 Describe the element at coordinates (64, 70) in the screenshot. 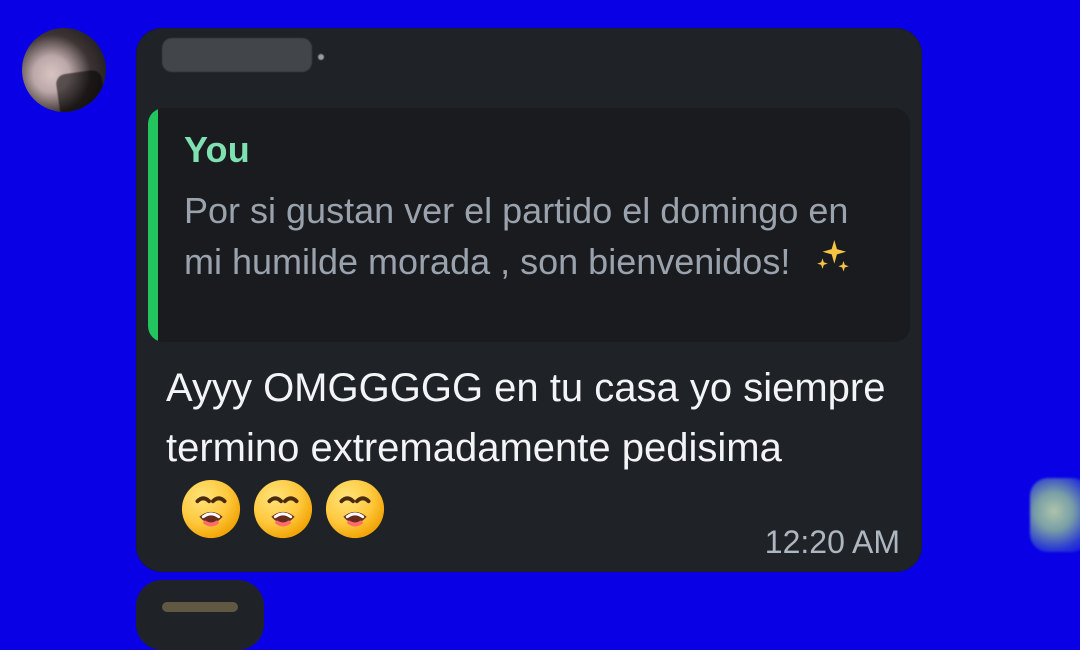

I see `avatar` at that location.